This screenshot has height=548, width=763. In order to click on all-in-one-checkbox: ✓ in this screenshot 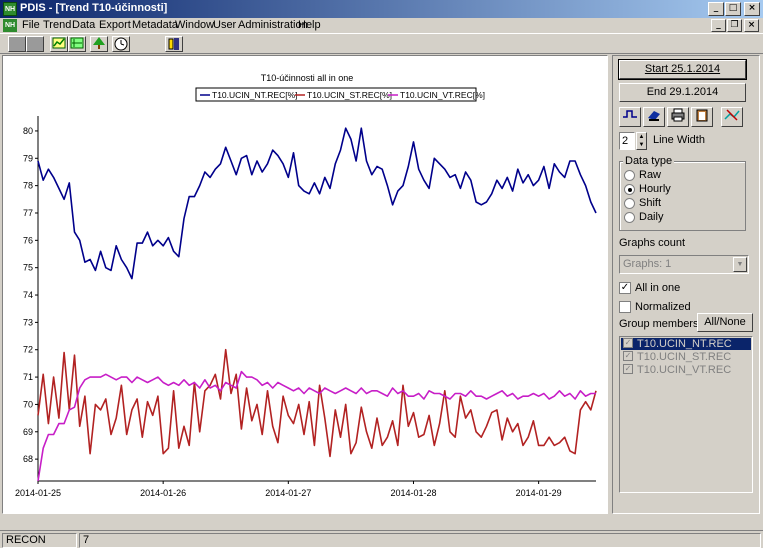, I will do `click(625, 288)`.